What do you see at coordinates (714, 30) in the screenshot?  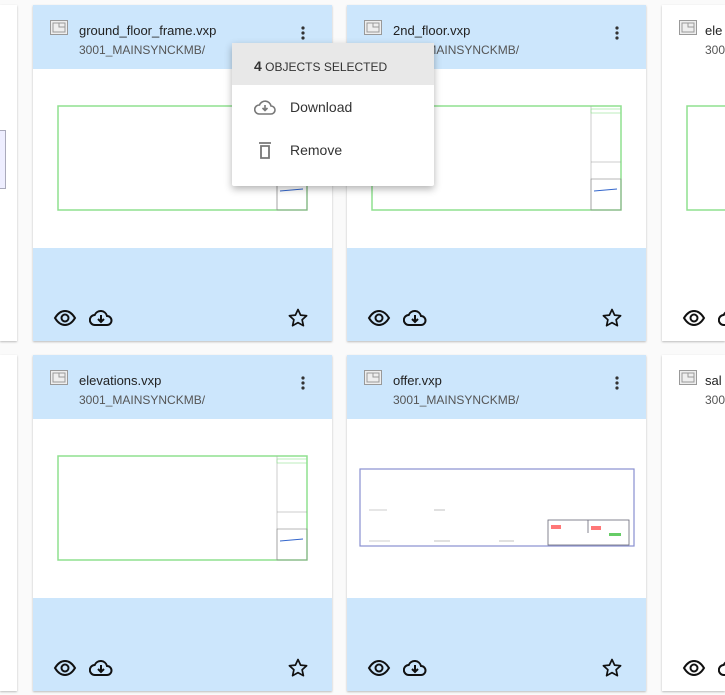 I see `file-name: ele` at bounding box center [714, 30].